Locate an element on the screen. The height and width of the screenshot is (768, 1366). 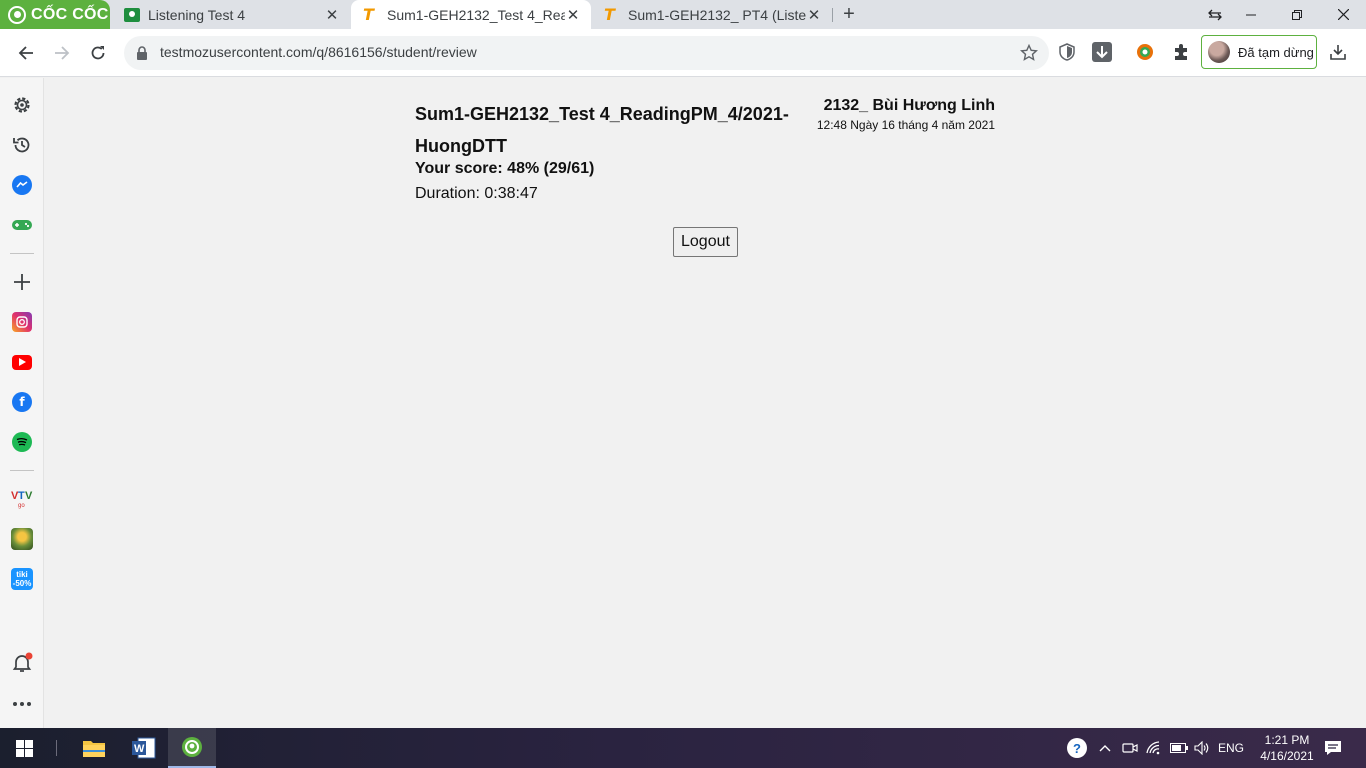
battery-button is located at coordinates (1179, 748).